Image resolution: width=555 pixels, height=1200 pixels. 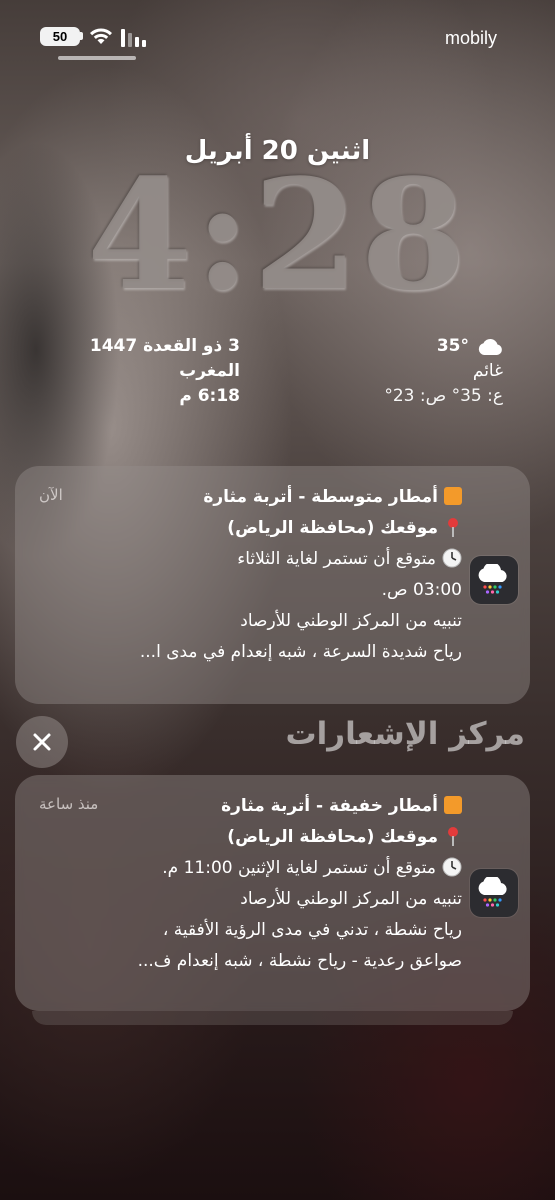 What do you see at coordinates (487, 371) in the screenshot?
I see `weather-condition: غائم` at bounding box center [487, 371].